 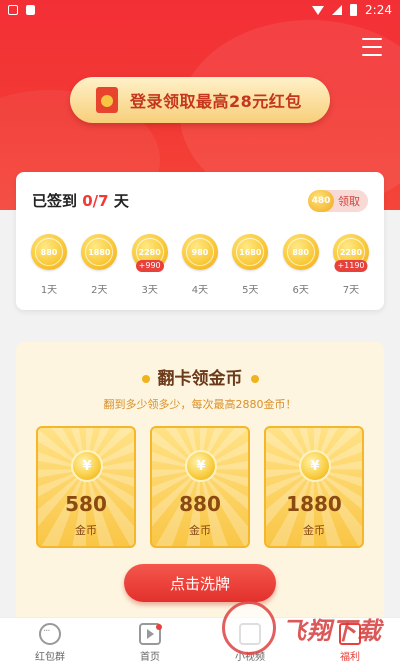 I want to click on day-label: 2天, so click(x=99, y=290).